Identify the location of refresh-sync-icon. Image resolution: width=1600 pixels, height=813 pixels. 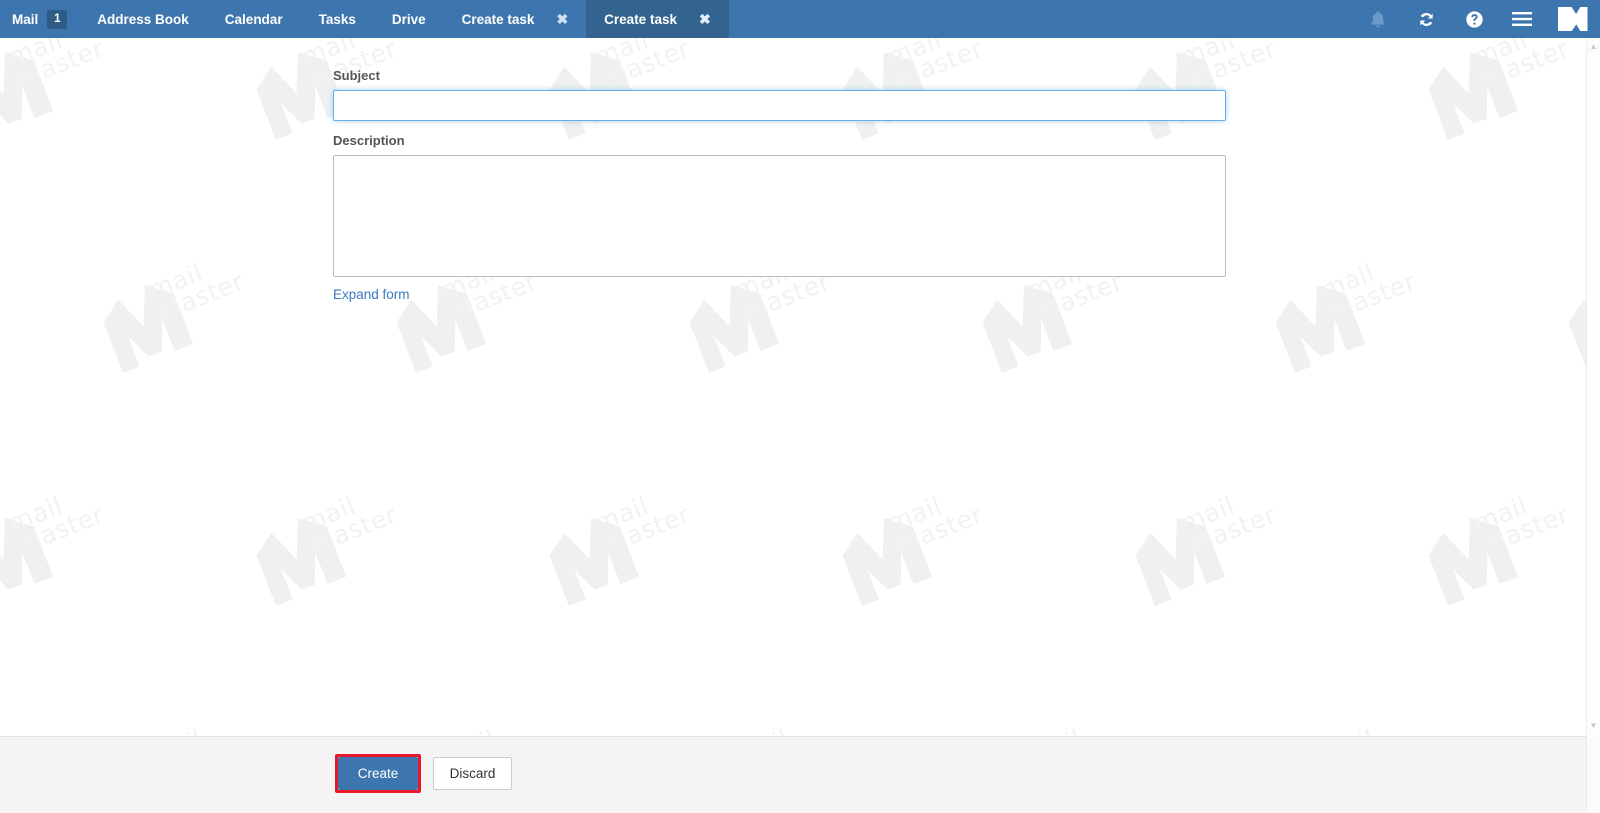
(1426, 19).